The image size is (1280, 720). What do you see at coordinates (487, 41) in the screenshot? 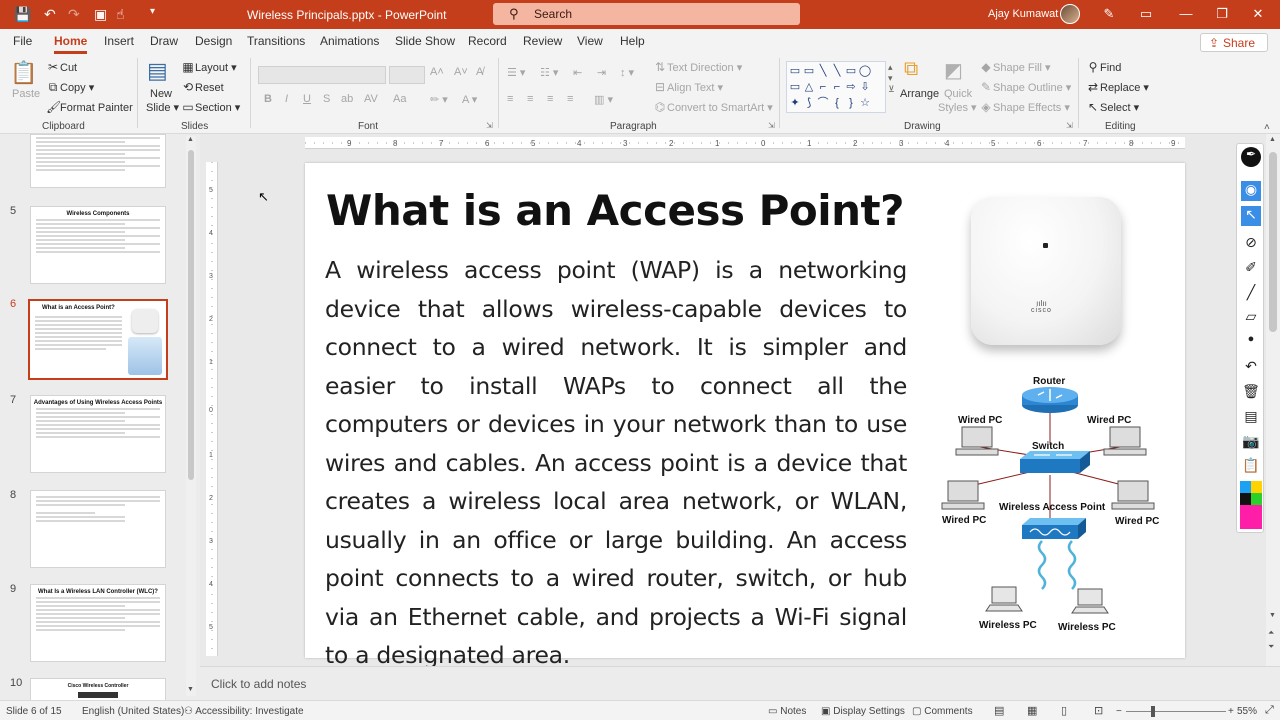
I see `tab-record: Record` at bounding box center [487, 41].